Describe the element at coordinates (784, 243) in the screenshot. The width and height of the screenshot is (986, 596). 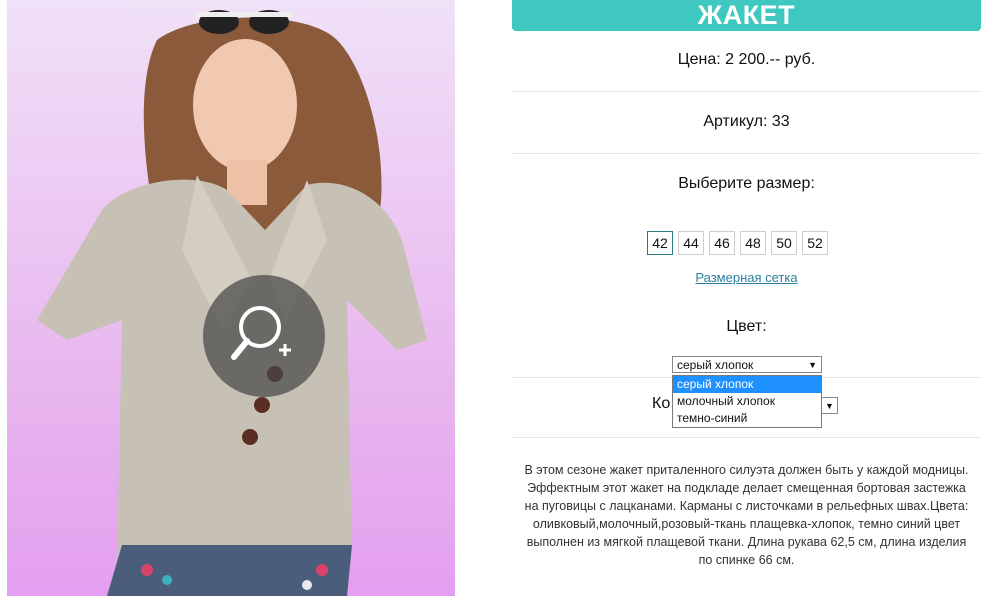
I see `size-option-50: 50` at that location.